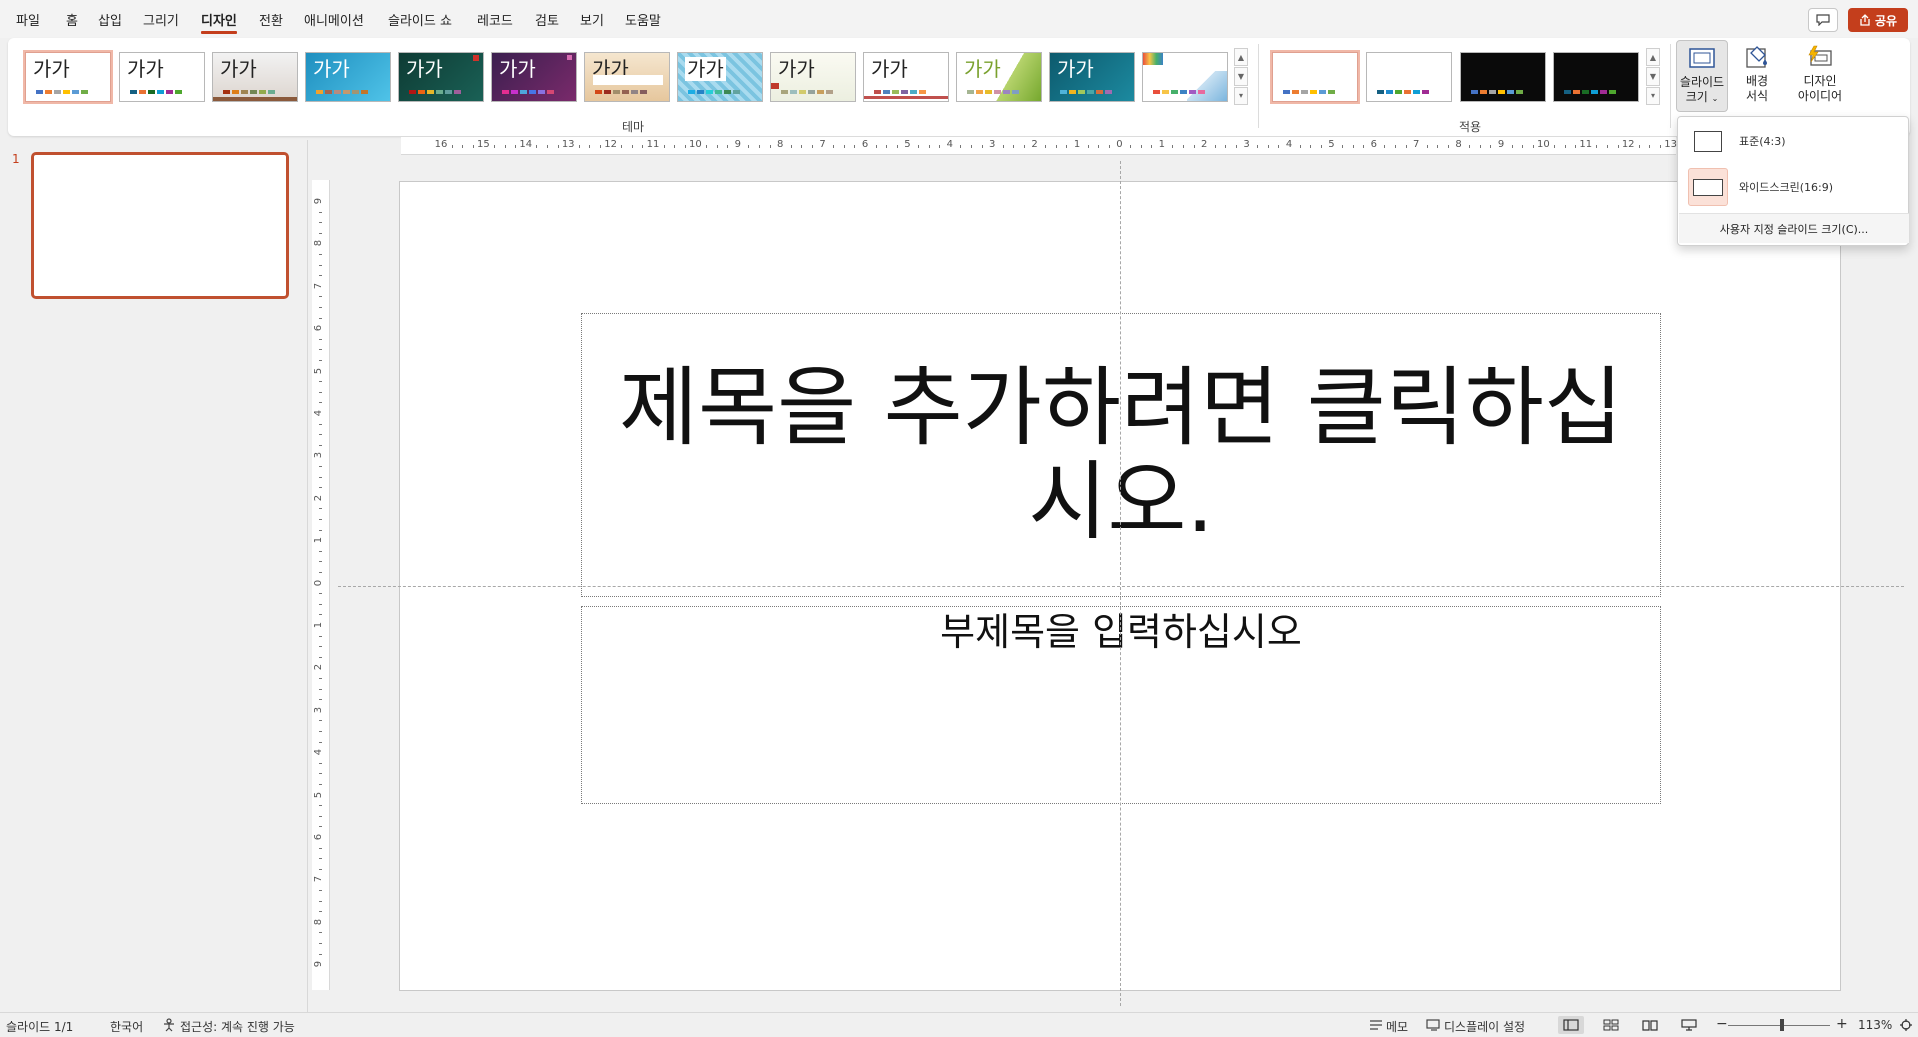 The width and height of the screenshot is (1918, 1037). Describe the element at coordinates (348, 77) in the screenshot. I see `theme-ion: 가가` at that location.